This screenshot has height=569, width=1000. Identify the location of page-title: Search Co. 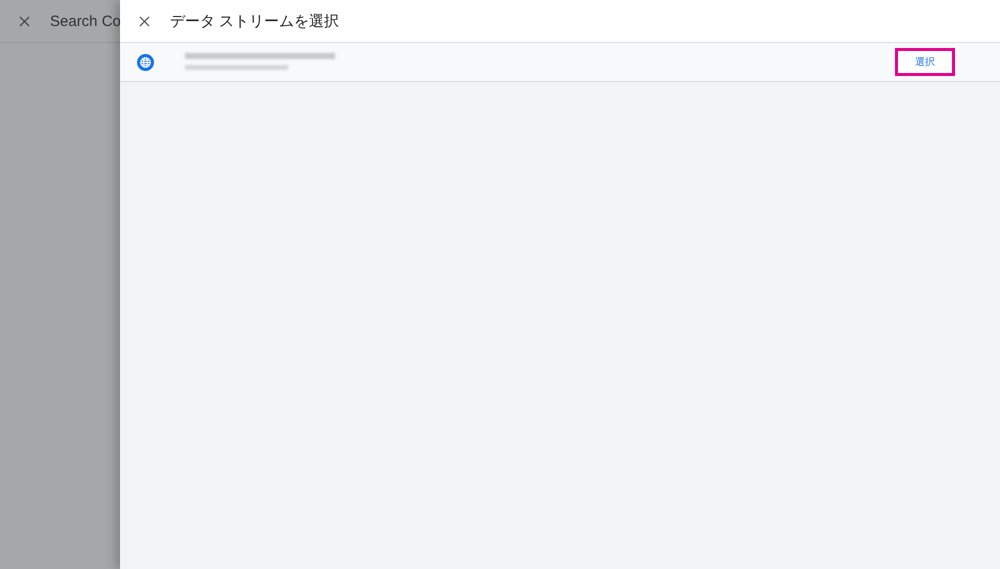
(85, 21).